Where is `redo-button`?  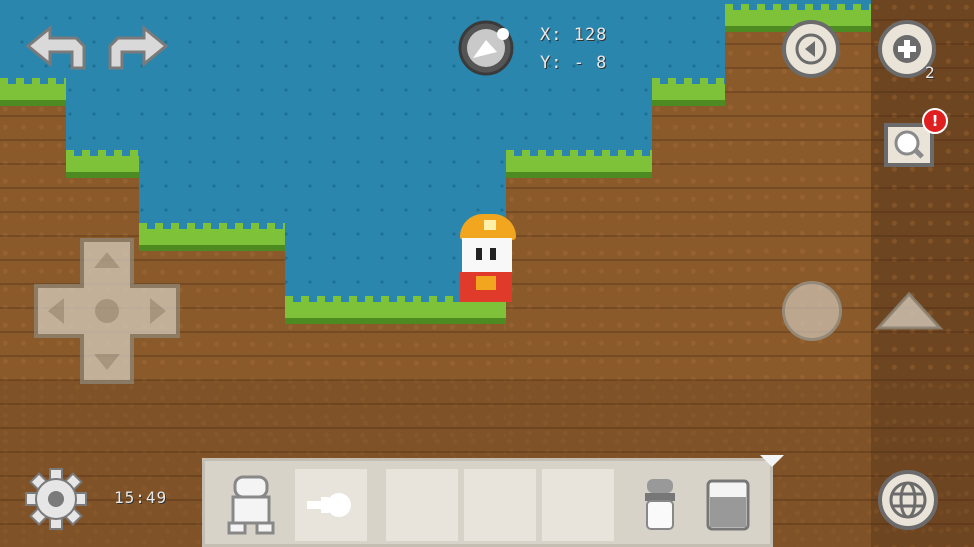
redo-button is located at coordinates (138, 49).